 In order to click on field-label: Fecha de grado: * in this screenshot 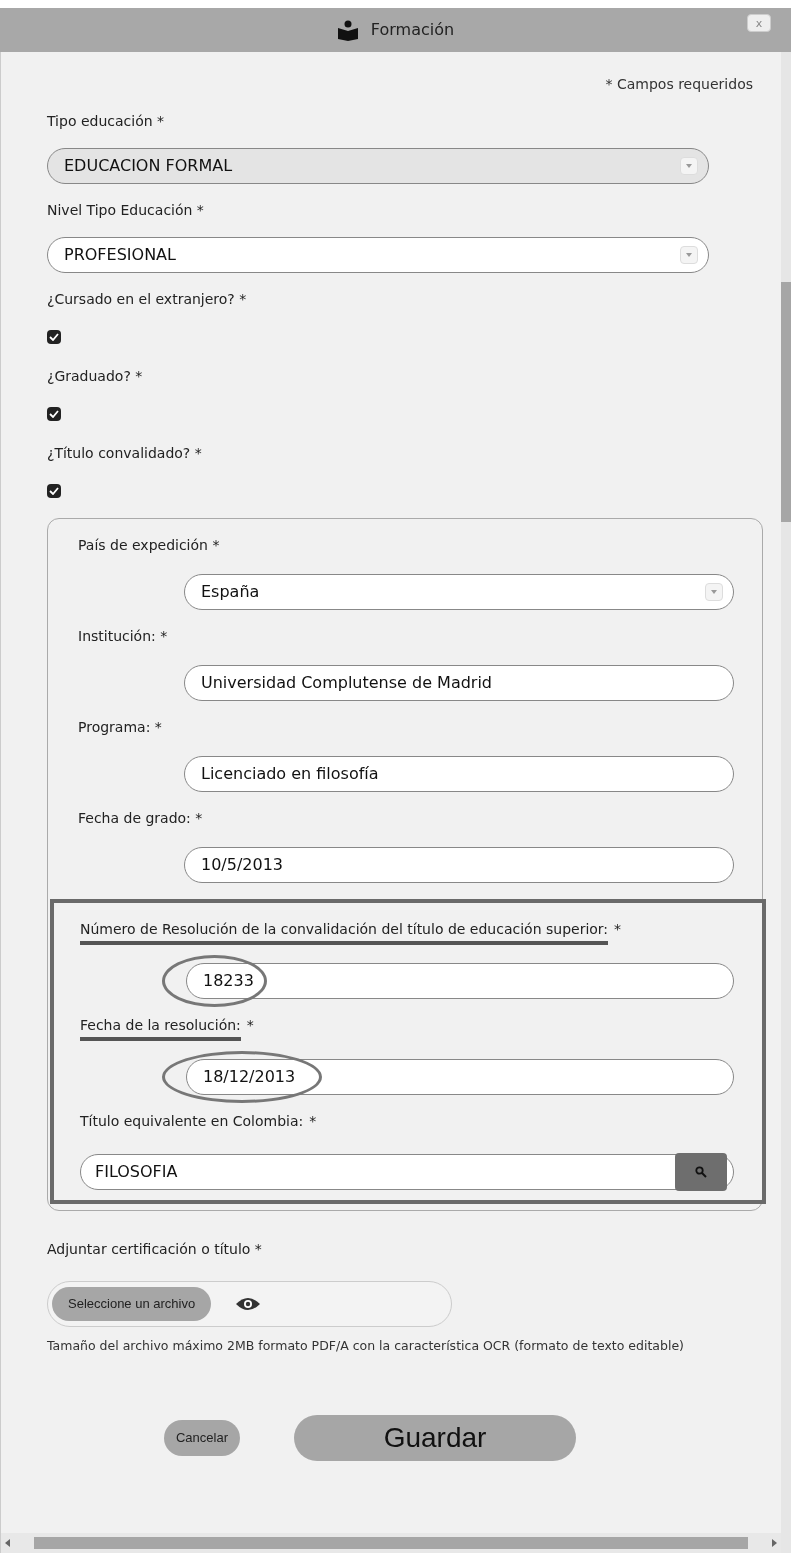, I will do `click(141, 818)`.